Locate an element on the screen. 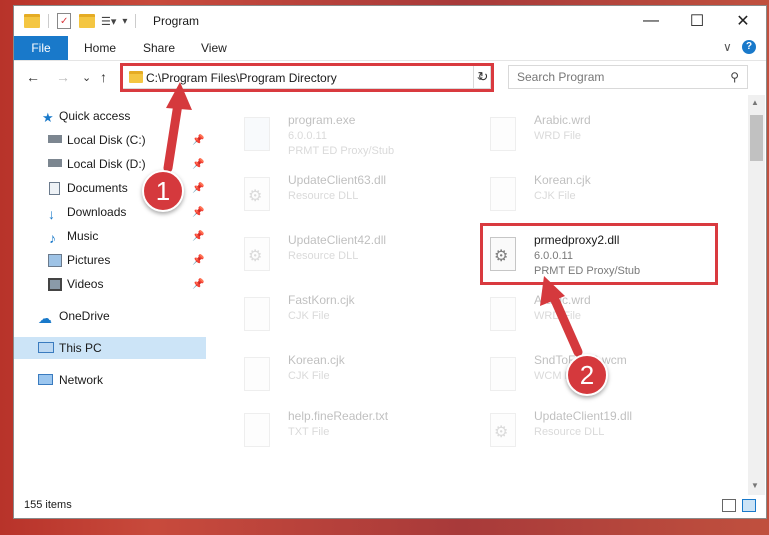 The image size is (769, 535). step-badge-2: 2 is located at coordinates (587, 375).